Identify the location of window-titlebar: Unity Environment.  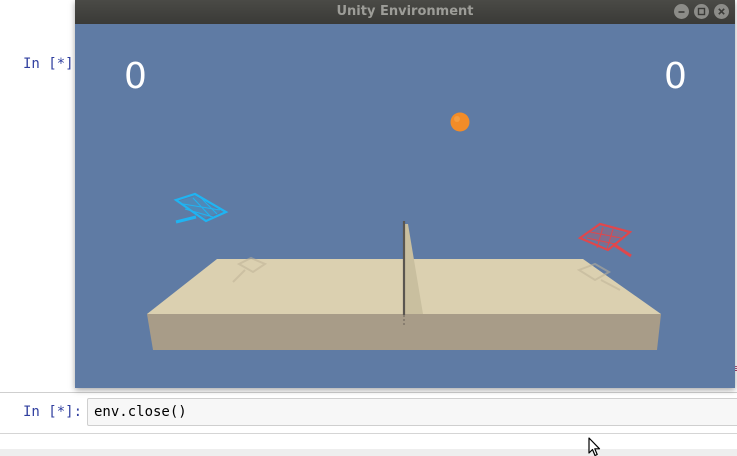
(405, 12).